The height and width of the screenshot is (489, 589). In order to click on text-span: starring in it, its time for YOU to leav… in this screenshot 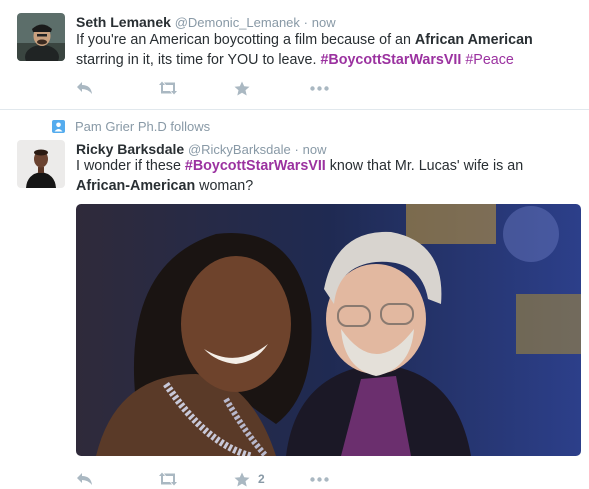, I will do `click(198, 59)`.